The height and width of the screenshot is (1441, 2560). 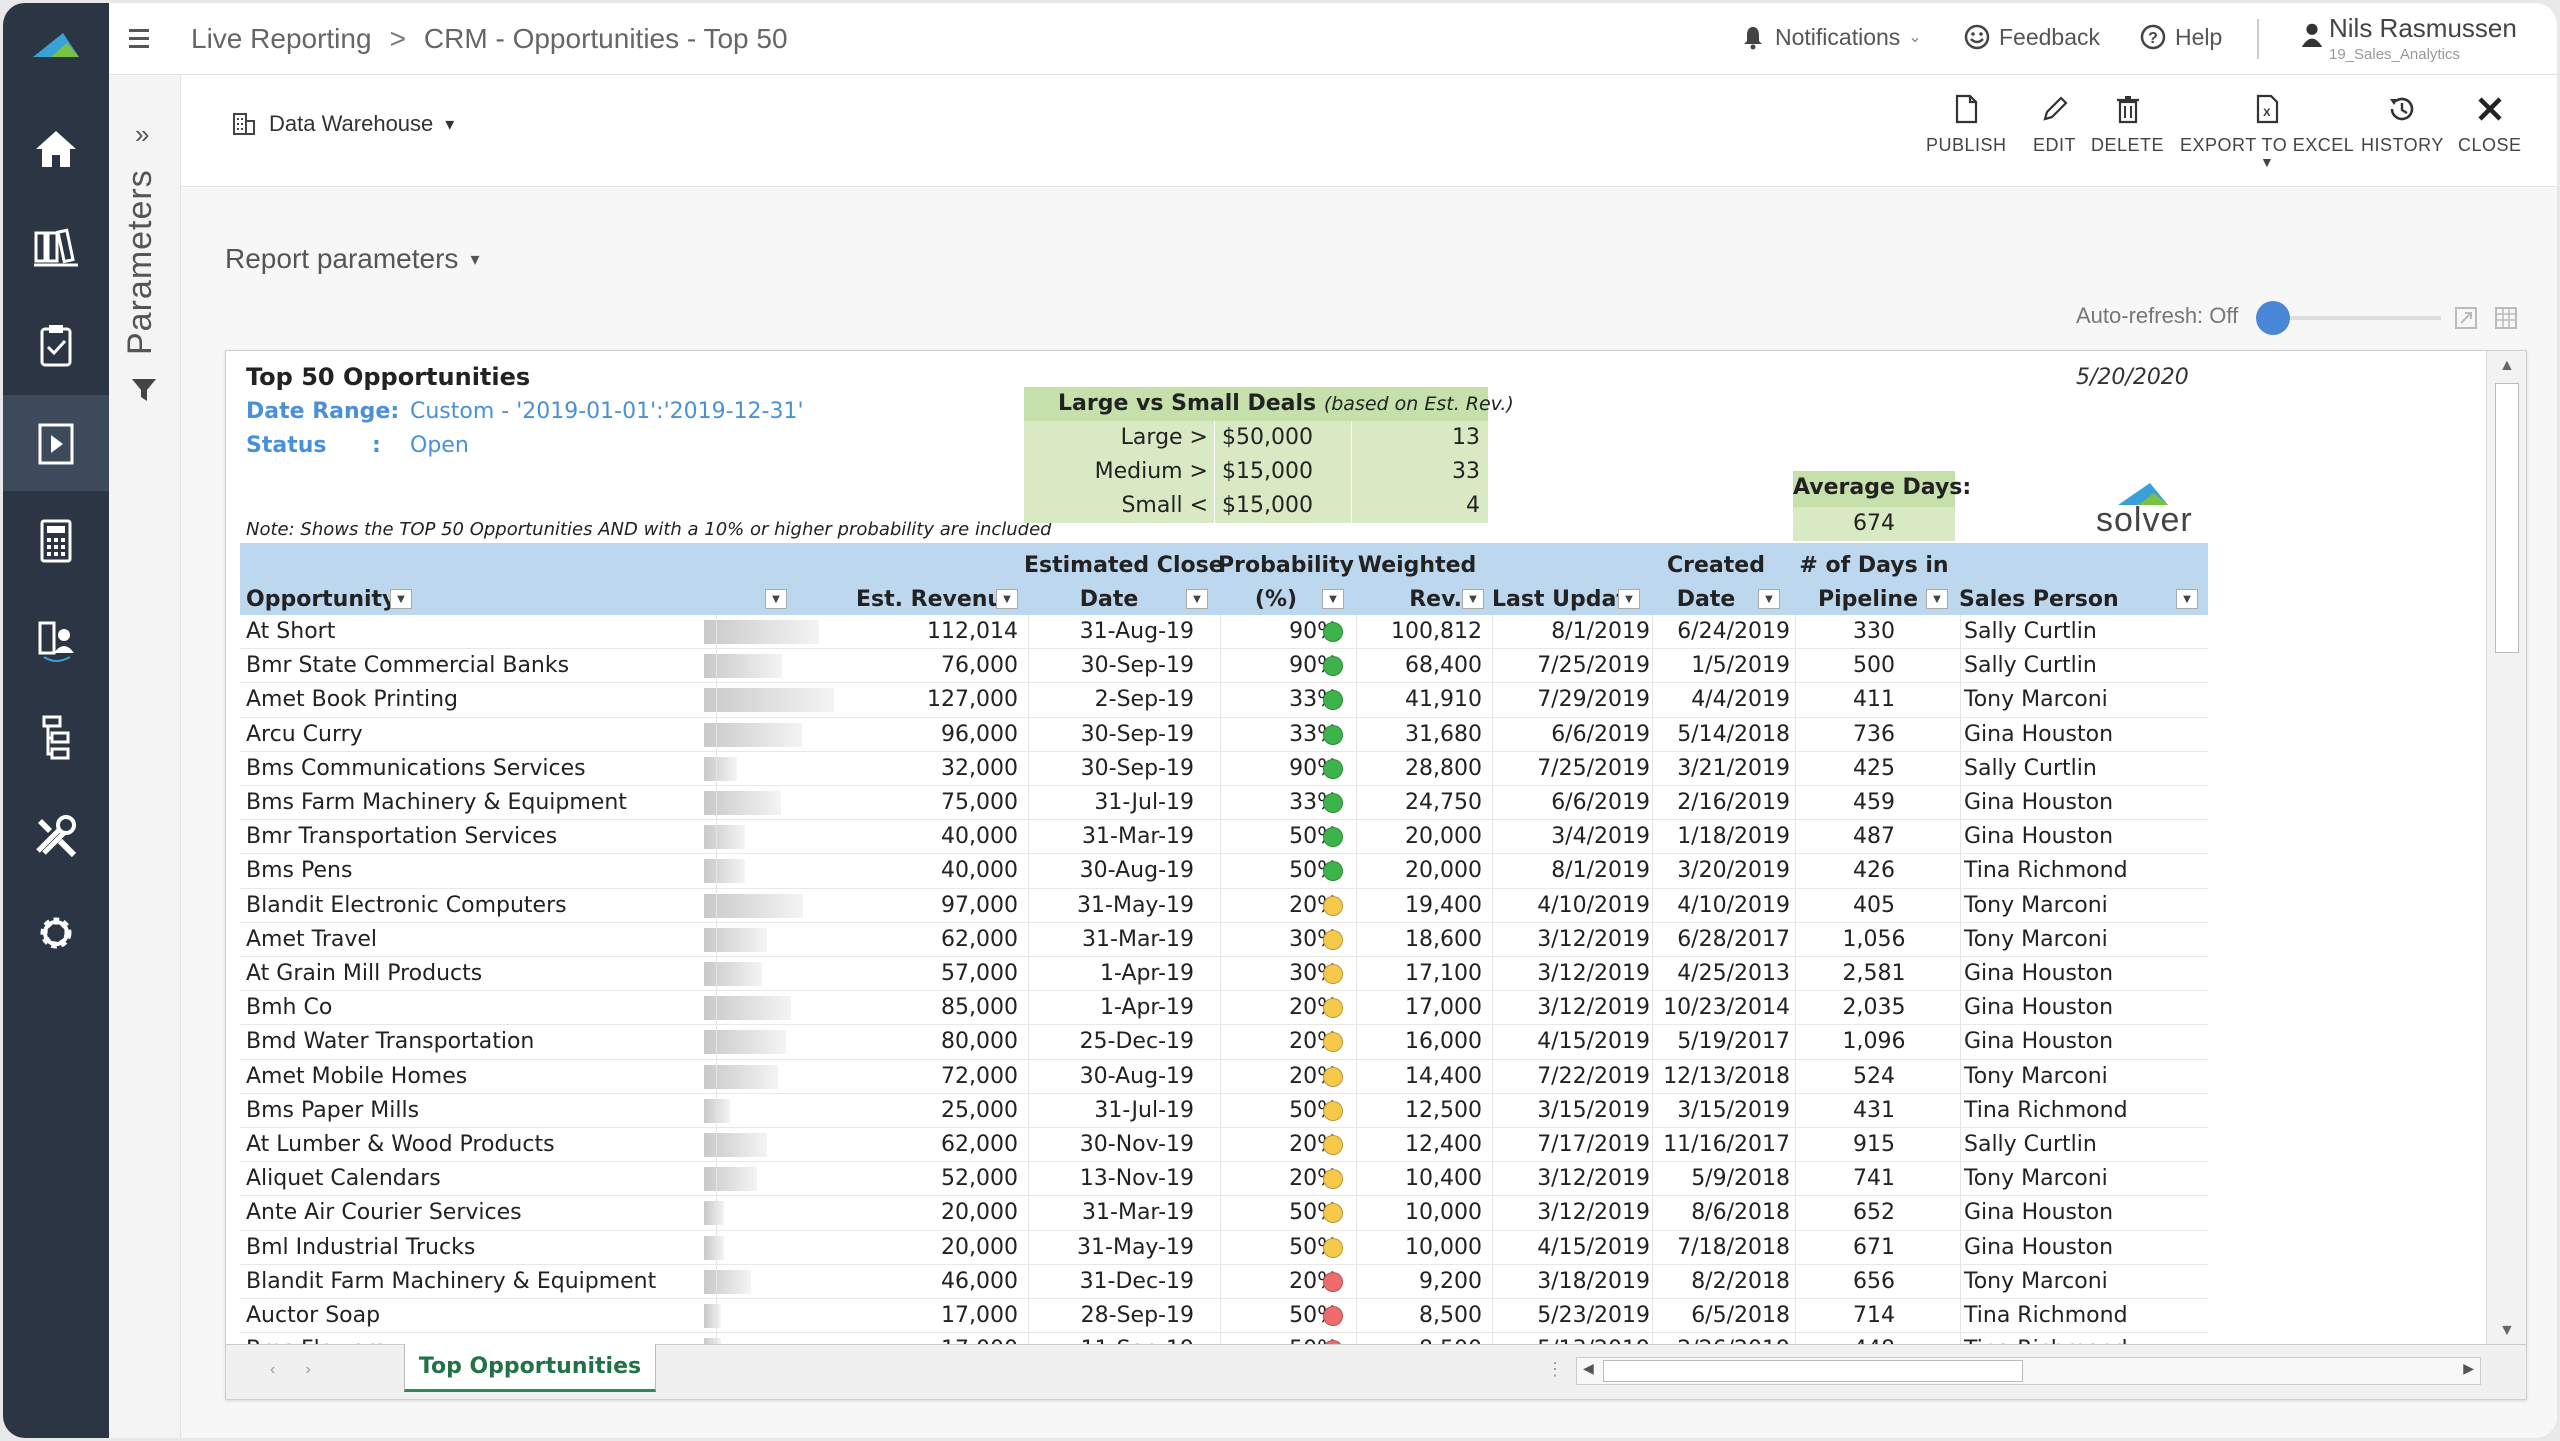 I want to click on vertical-scroll-thumb, so click(x=2507, y=518).